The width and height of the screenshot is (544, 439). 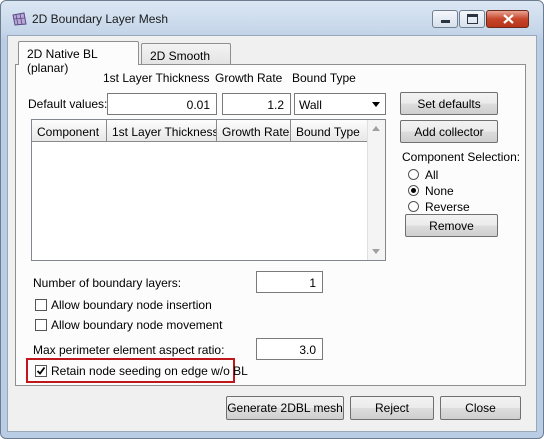 I want to click on checkmark-icon, so click(x=41, y=370).